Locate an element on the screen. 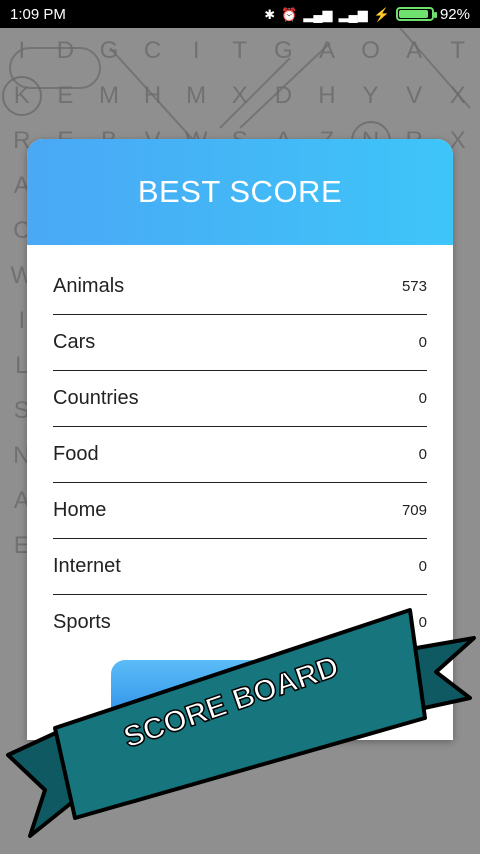 The image size is (480, 854). category-score: 709 is located at coordinates (414, 510).